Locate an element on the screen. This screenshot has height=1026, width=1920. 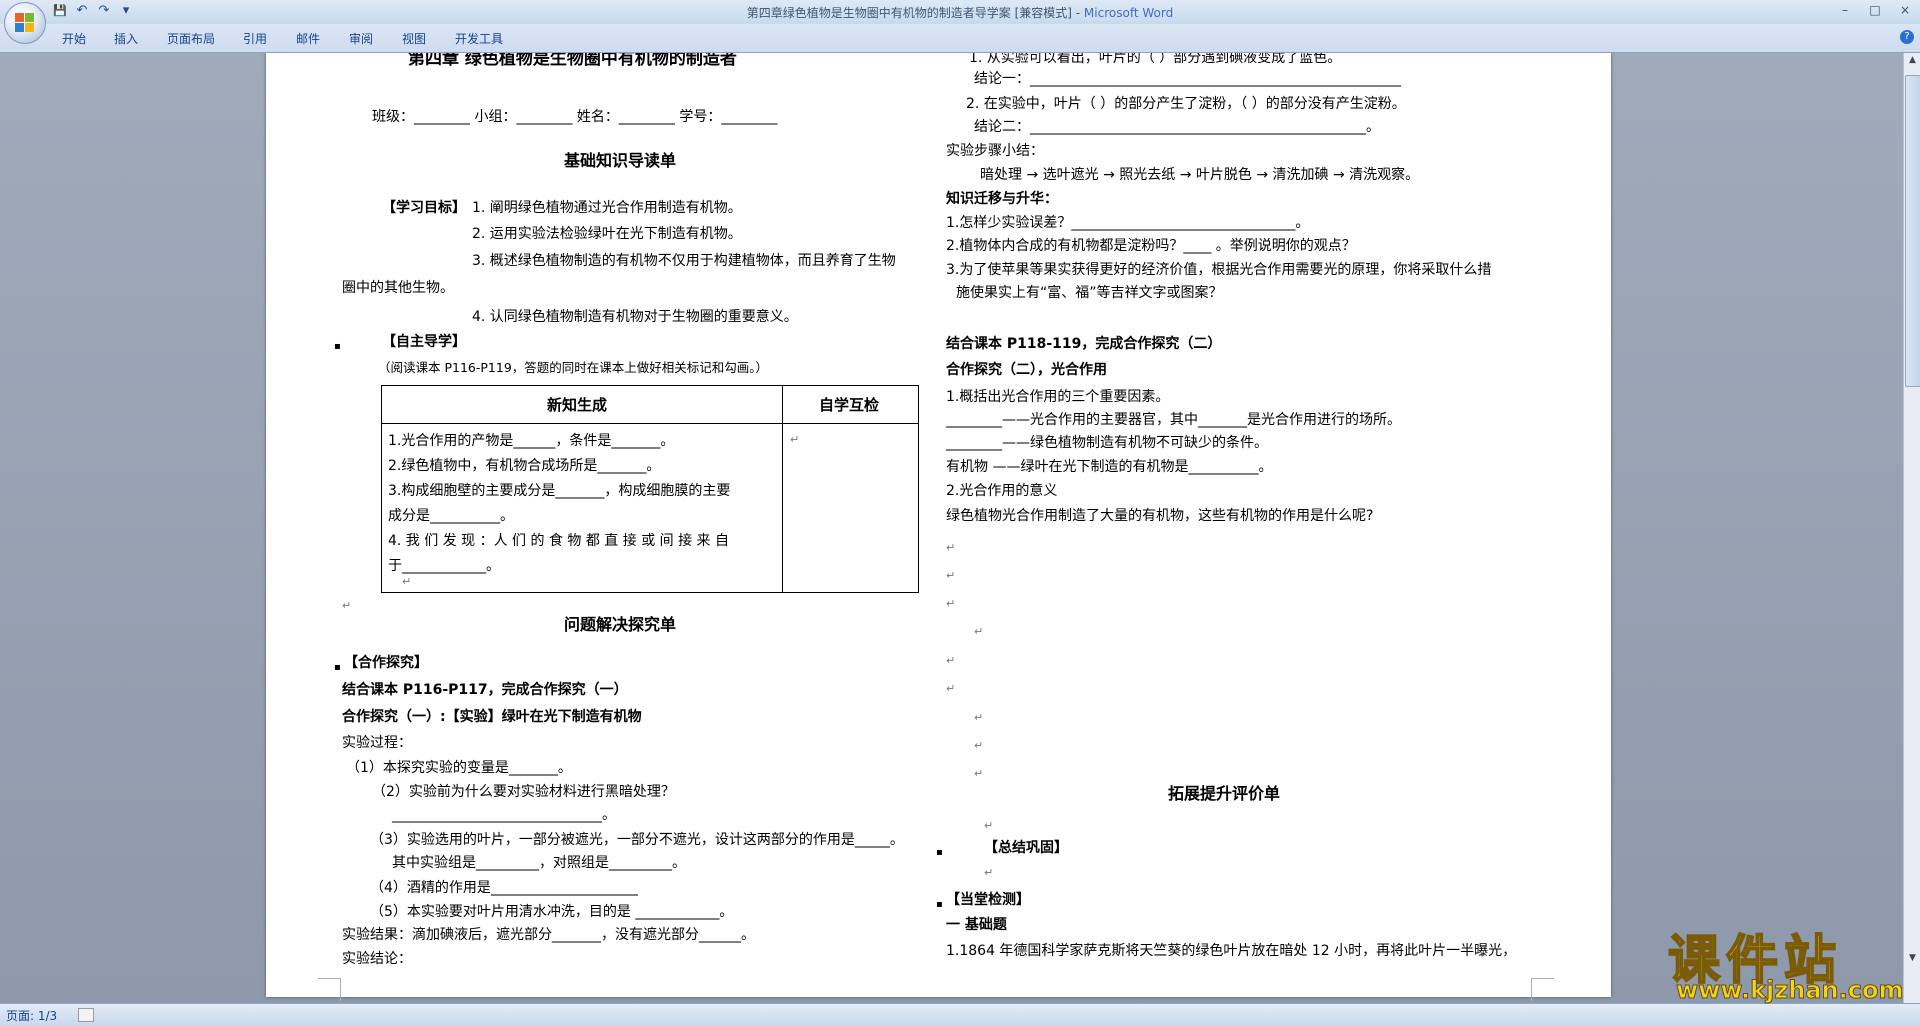
coop-item: 绿色植物光合作用制造了大量的有机物，这些有机物的作用是什么呢? is located at coordinates (1160, 516).